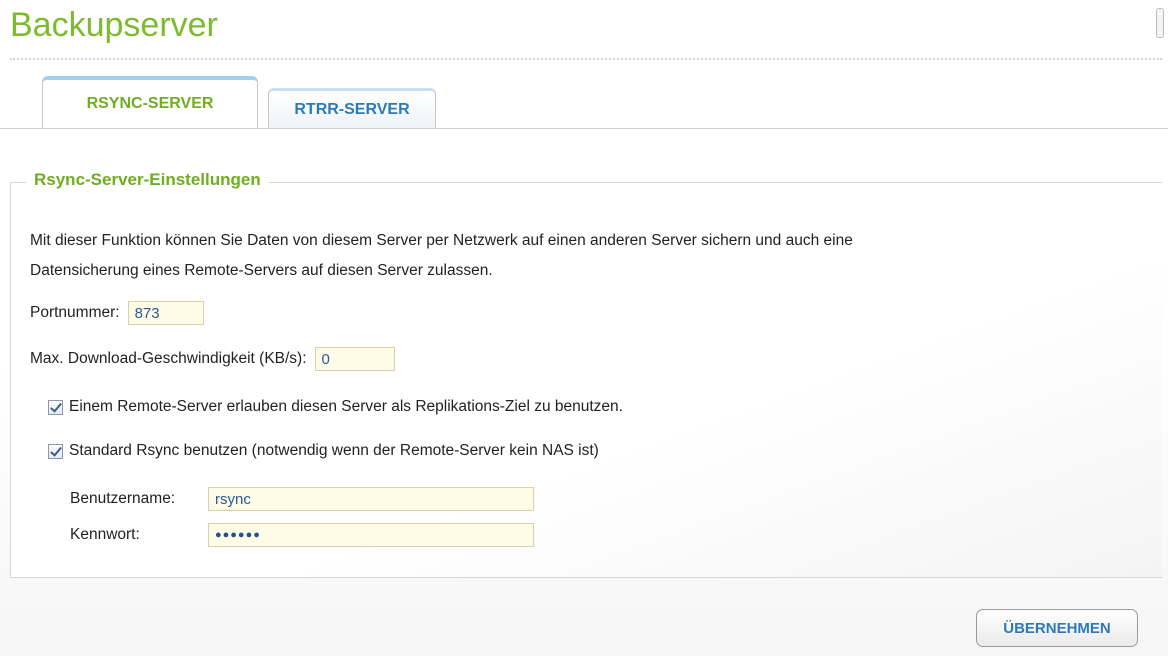 This screenshot has height=656, width=1168. Describe the element at coordinates (1057, 628) in the screenshot. I see `apply-button: ÜBERNEHMEN` at that location.